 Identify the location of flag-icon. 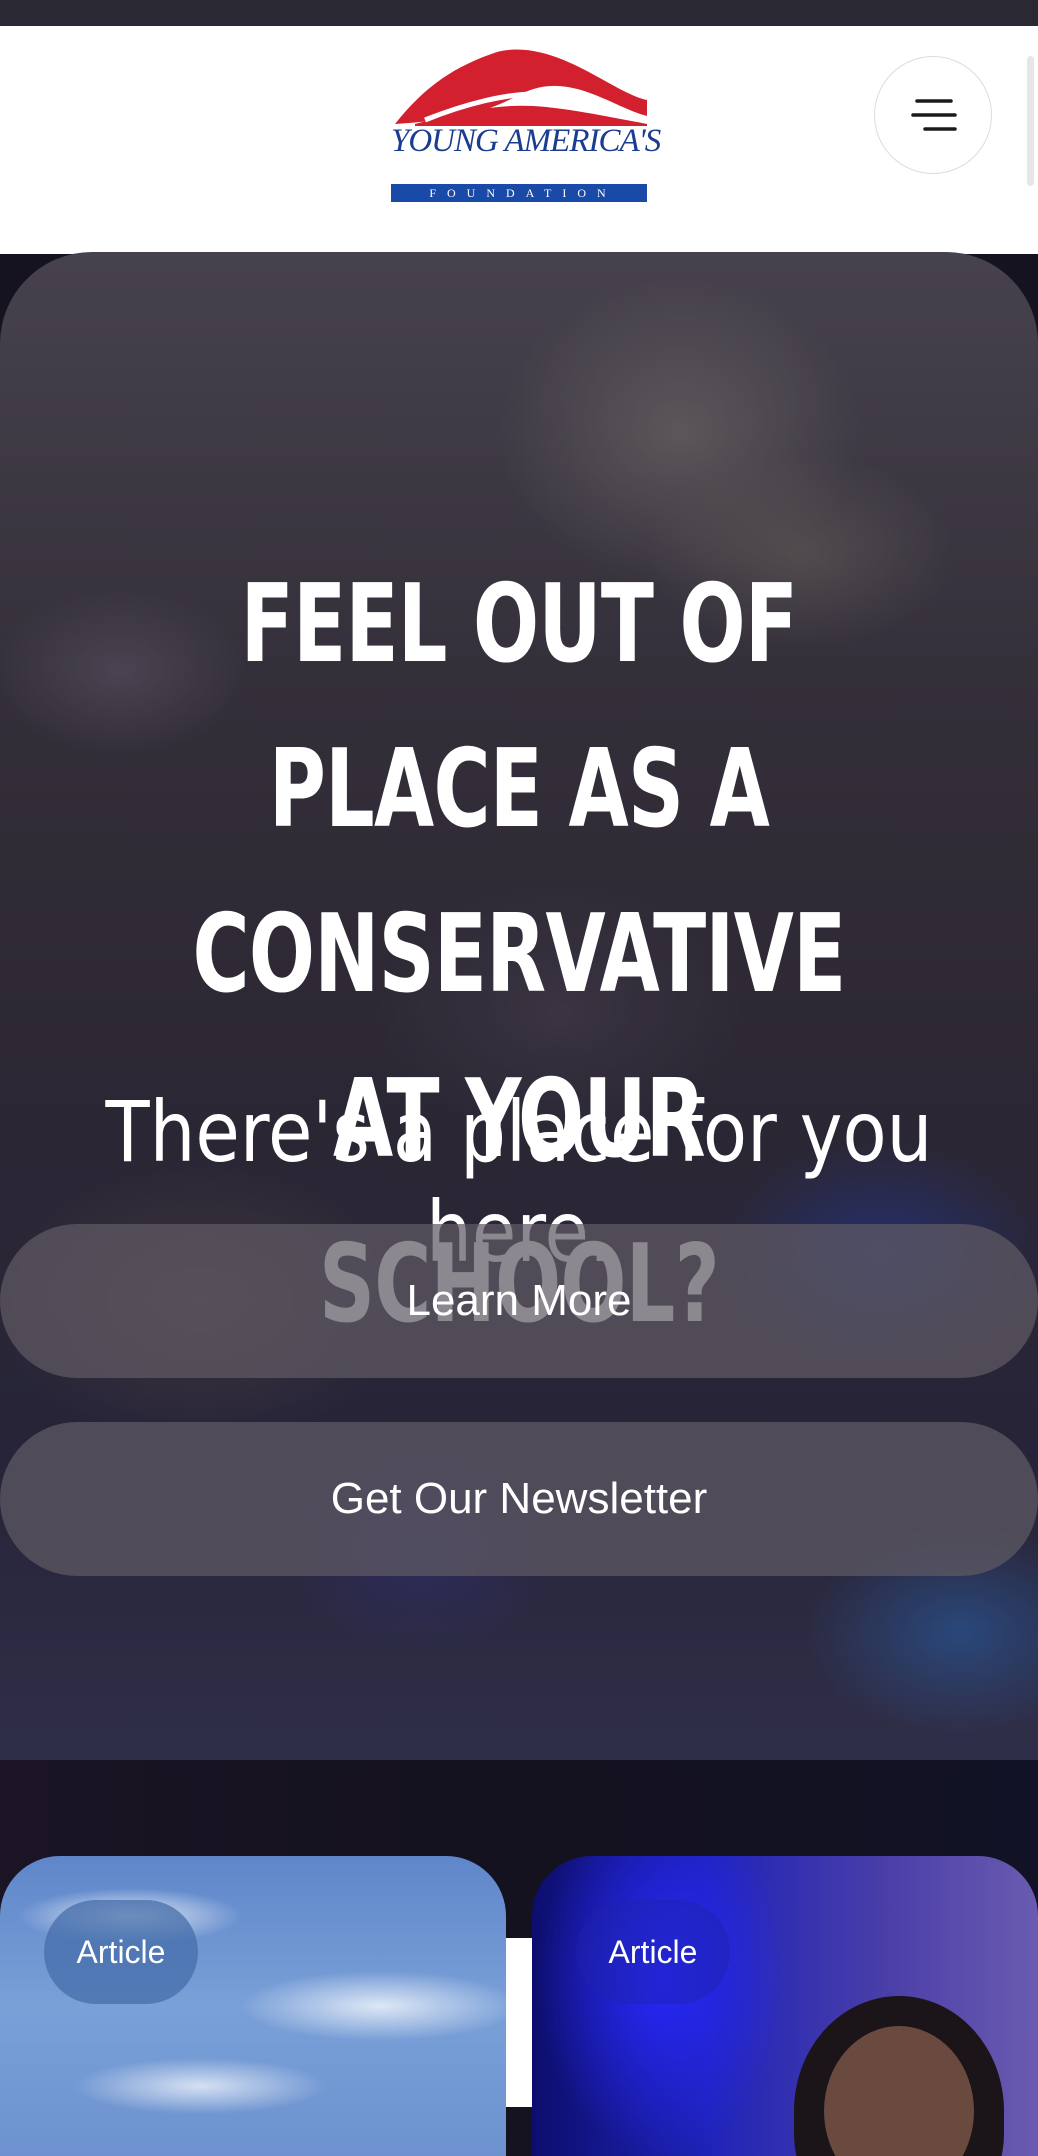
(521, 87).